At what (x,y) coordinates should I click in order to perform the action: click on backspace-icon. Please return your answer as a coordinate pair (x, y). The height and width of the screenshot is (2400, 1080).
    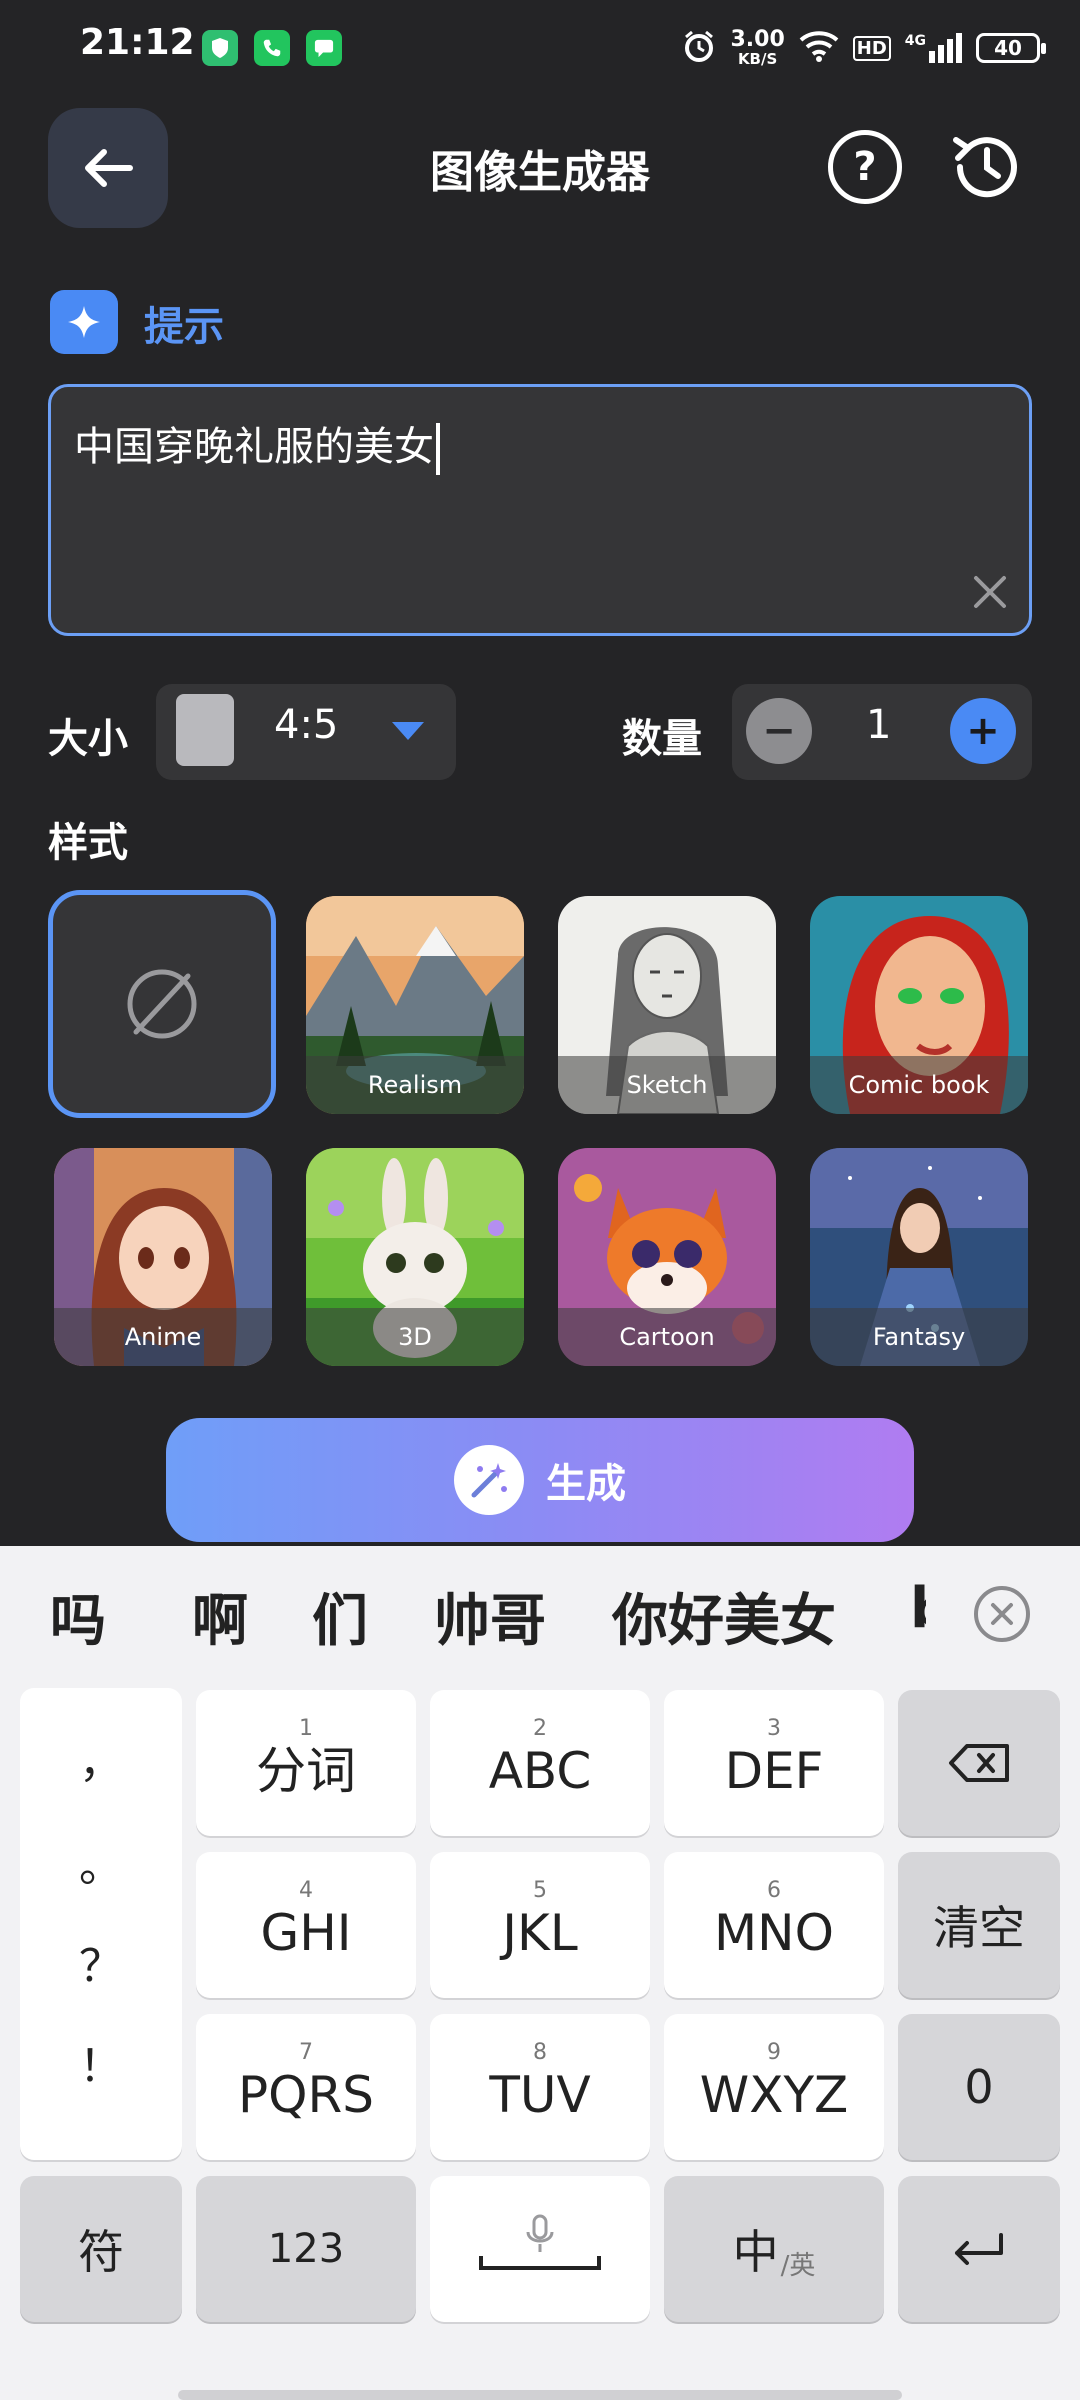
    Looking at the image, I should click on (979, 1763).